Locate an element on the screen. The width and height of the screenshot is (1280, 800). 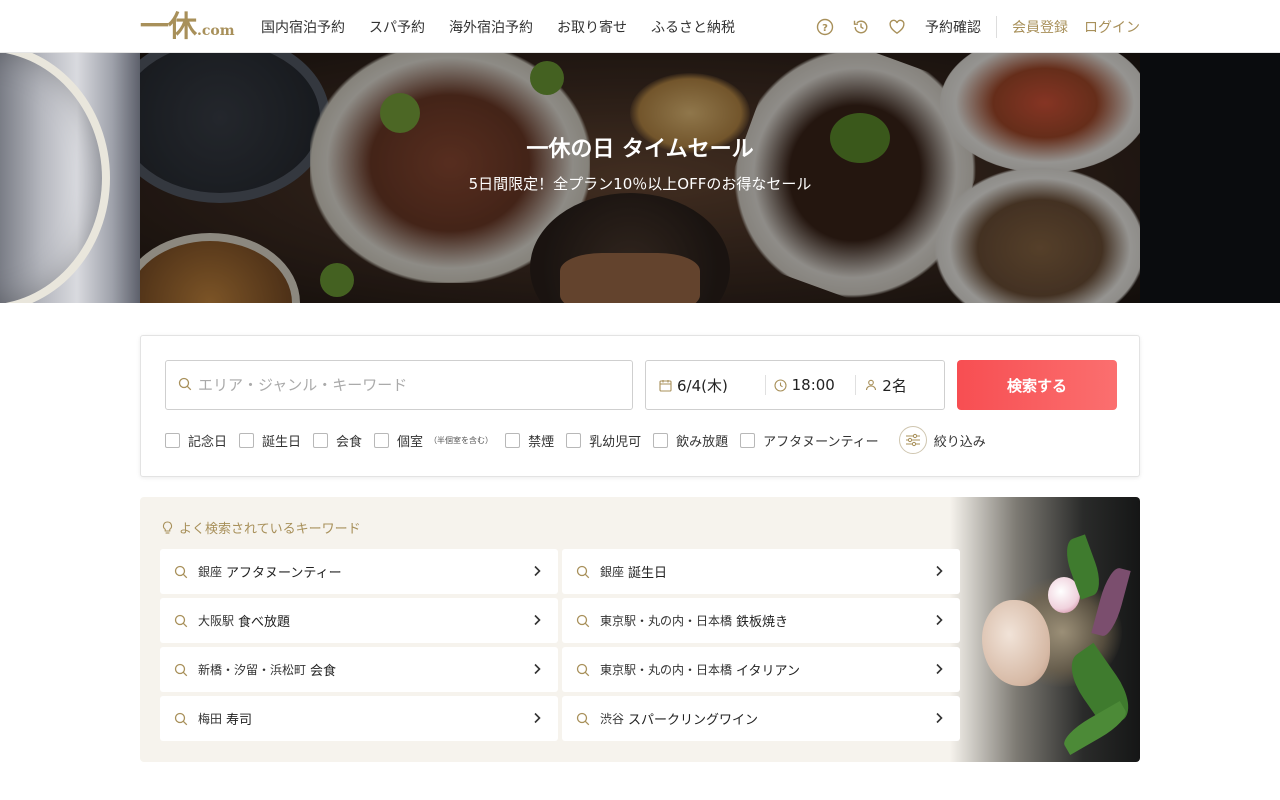
help-icon: ? is located at coordinates (825, 27).